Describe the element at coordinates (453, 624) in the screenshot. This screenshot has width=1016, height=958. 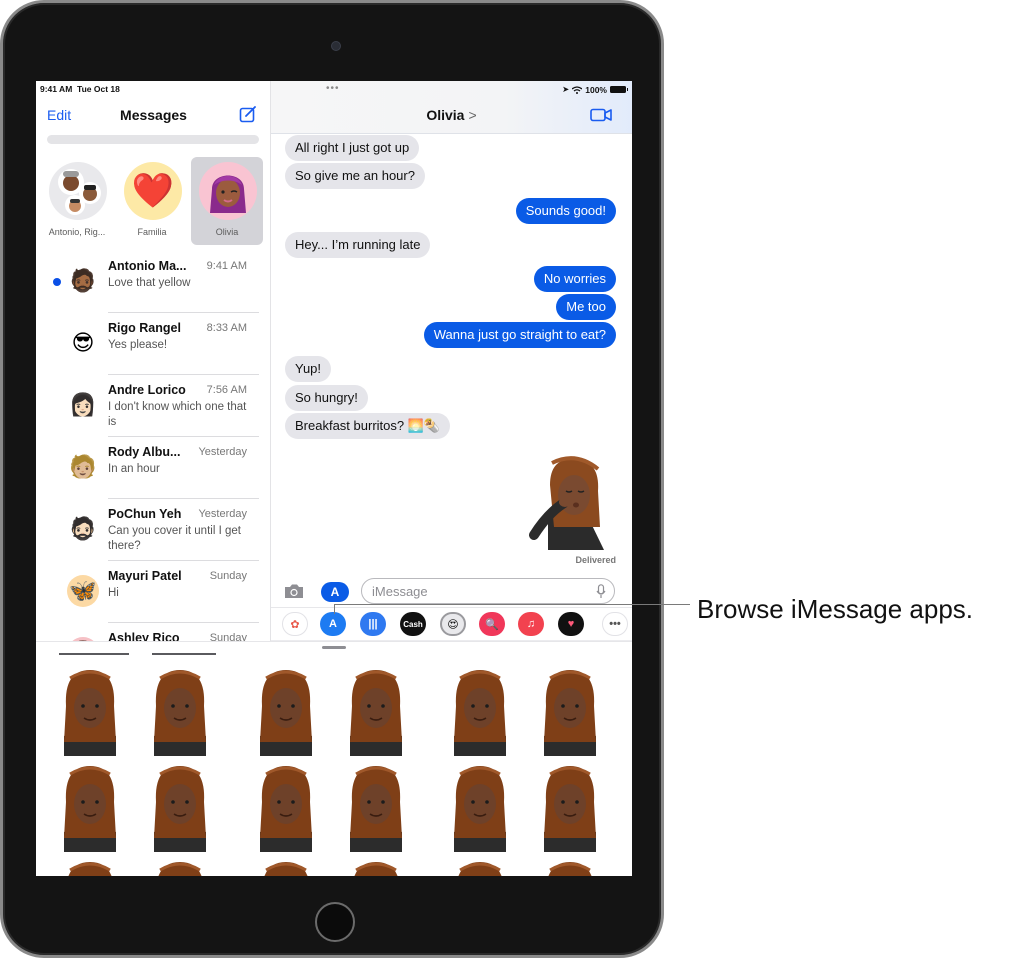
I see `memoji-stickers-app-icon: 😍` at that location.